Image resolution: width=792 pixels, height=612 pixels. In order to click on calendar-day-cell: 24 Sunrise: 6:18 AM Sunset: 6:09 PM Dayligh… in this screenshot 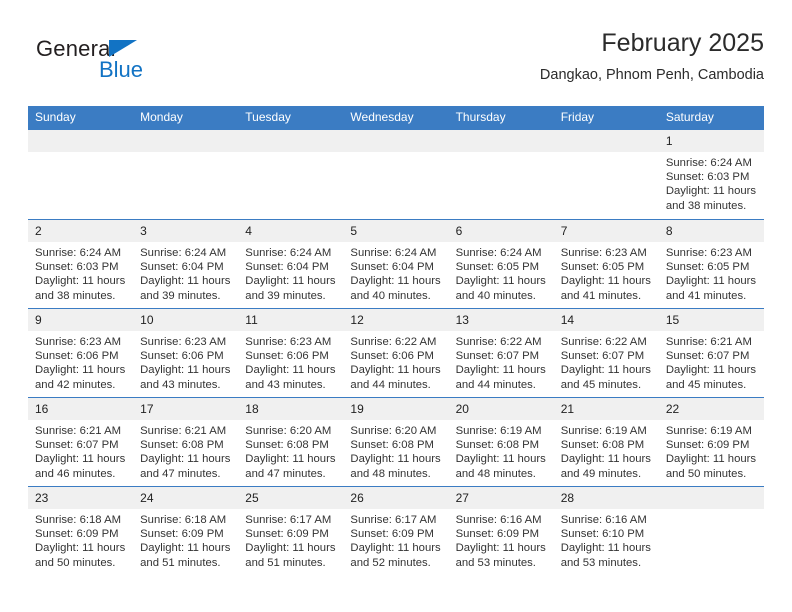, I will do `click(186, 531)`.